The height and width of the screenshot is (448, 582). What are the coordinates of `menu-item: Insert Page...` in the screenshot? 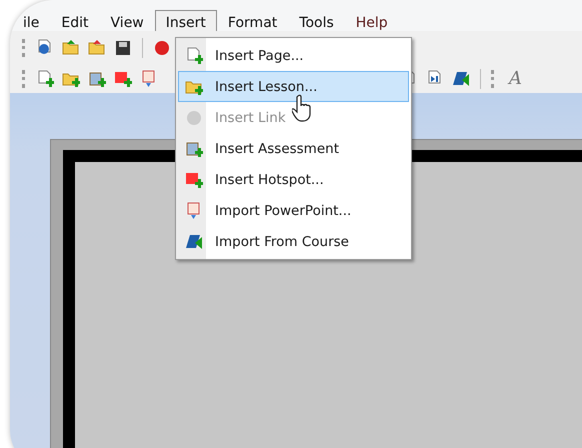 It's located at (293, 55).